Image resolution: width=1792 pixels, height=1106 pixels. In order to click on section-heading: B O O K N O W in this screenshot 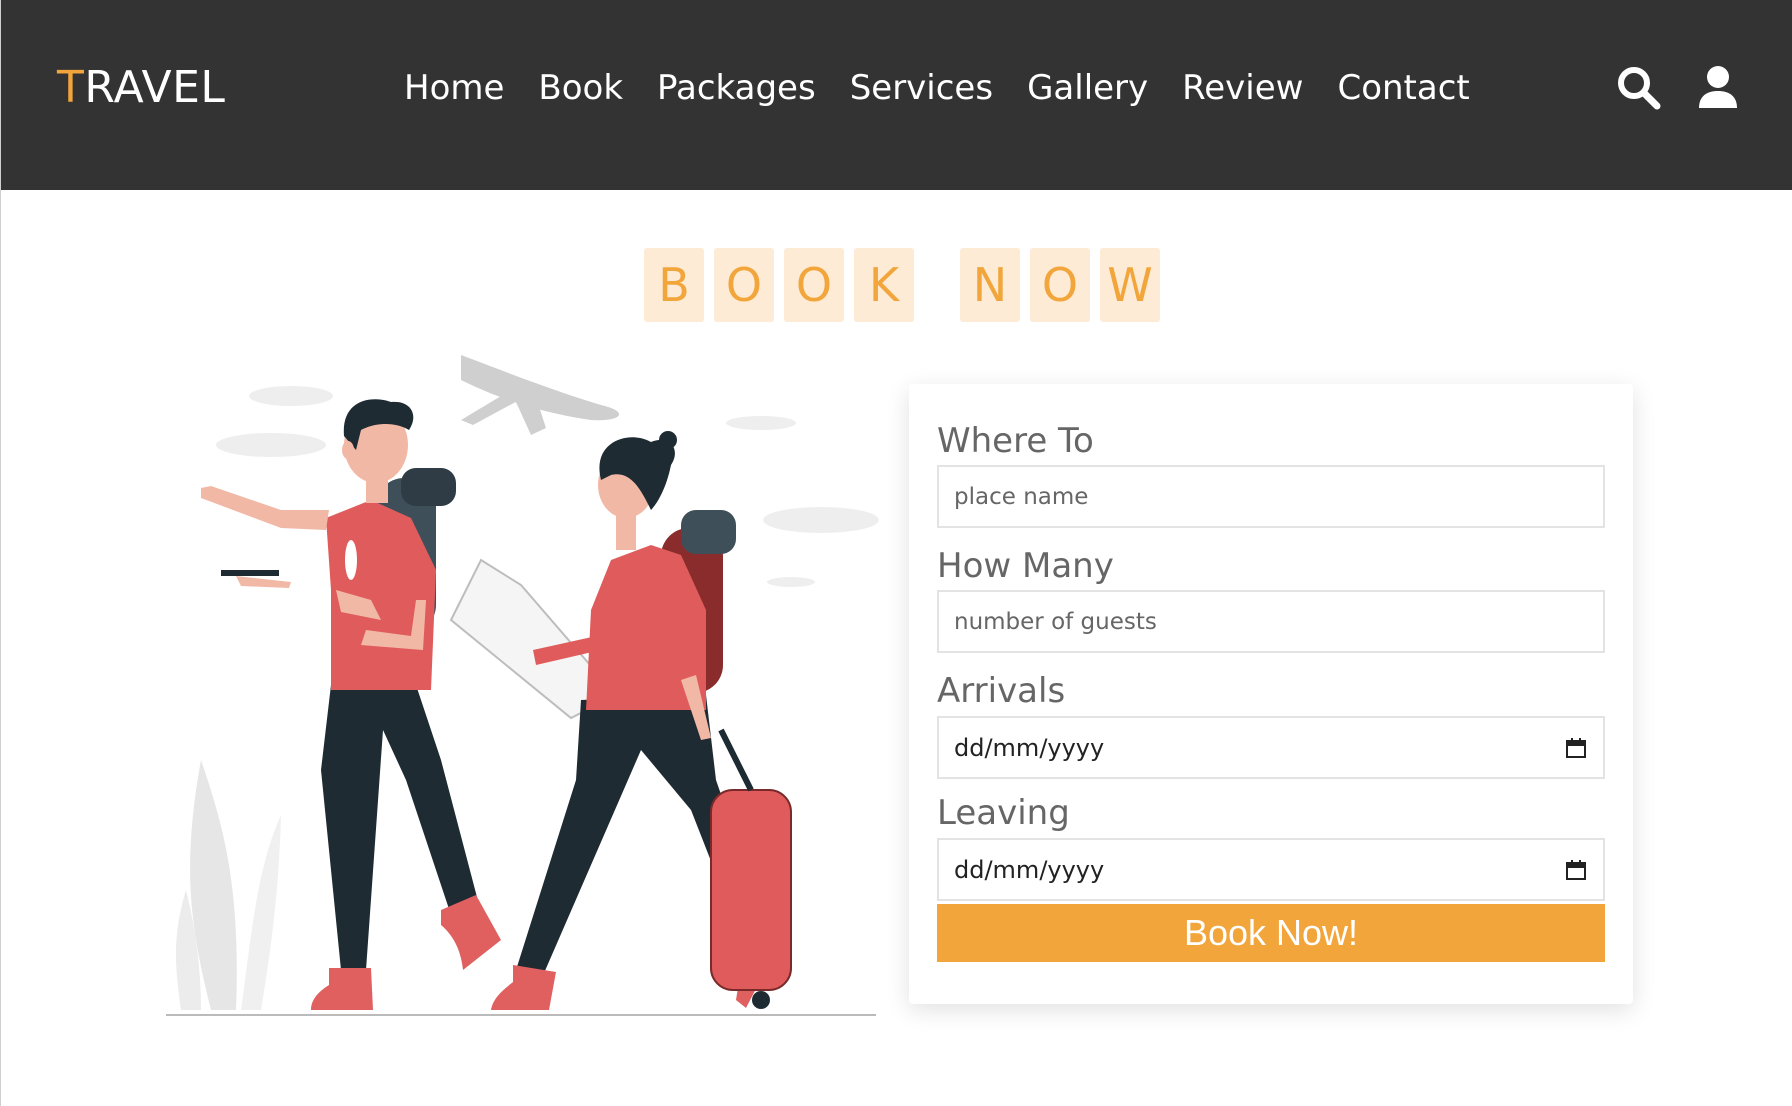, I will do `click(896, 285)`.